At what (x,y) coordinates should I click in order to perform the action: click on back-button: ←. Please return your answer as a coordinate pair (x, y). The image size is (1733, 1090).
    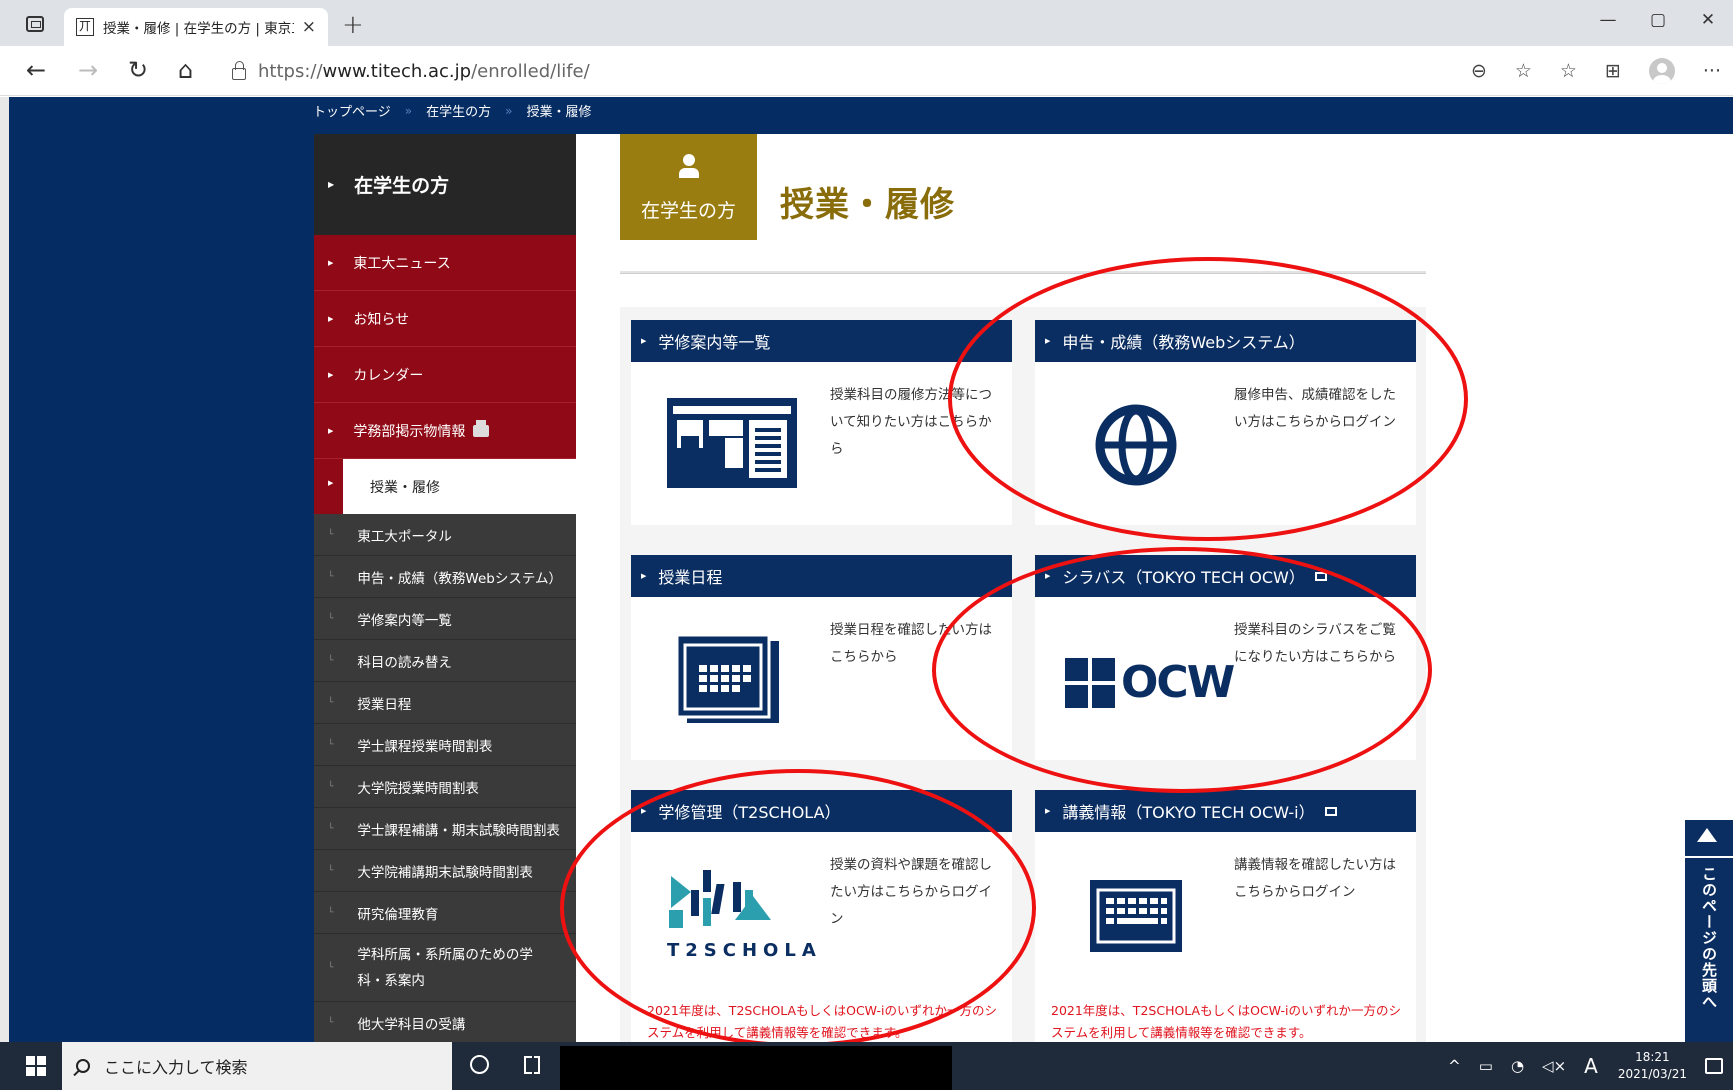
    Looking at the image, I should click on (36, 70).